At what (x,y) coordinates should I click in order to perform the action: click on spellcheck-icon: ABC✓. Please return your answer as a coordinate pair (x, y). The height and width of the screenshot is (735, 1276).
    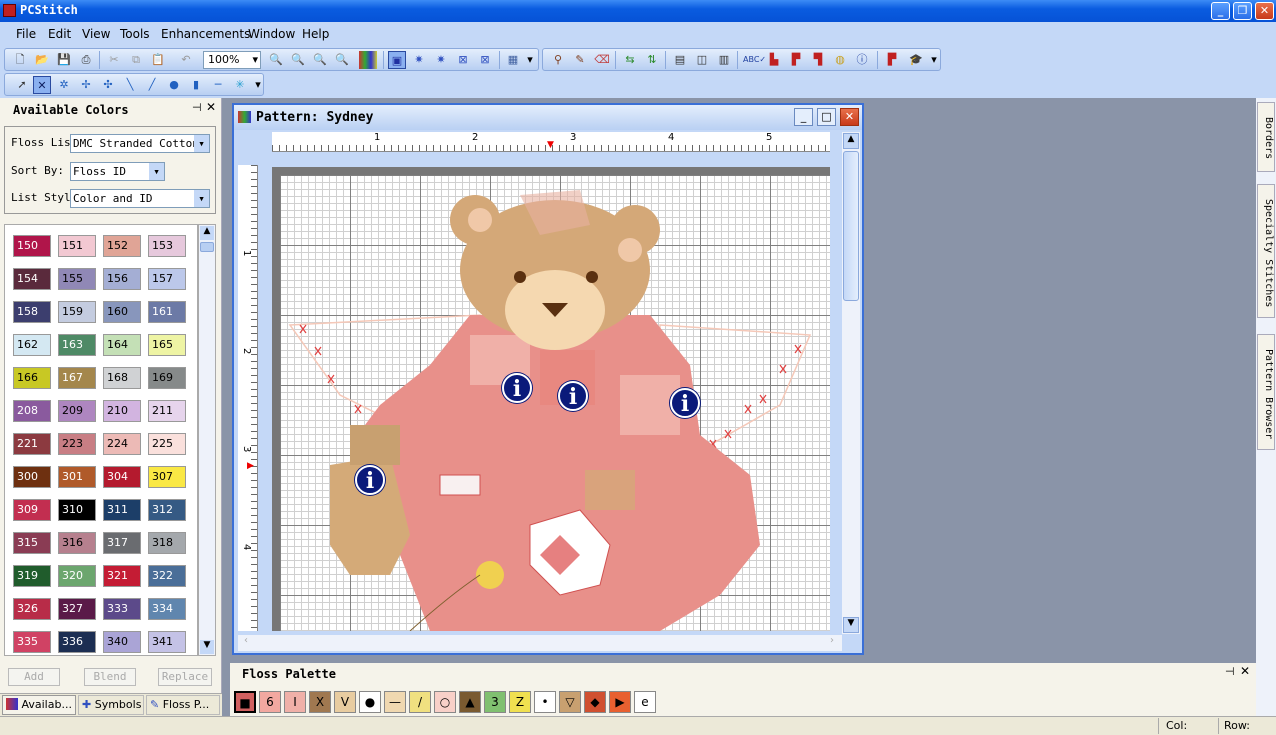
    Looking at the image, I should click on (754, 60).